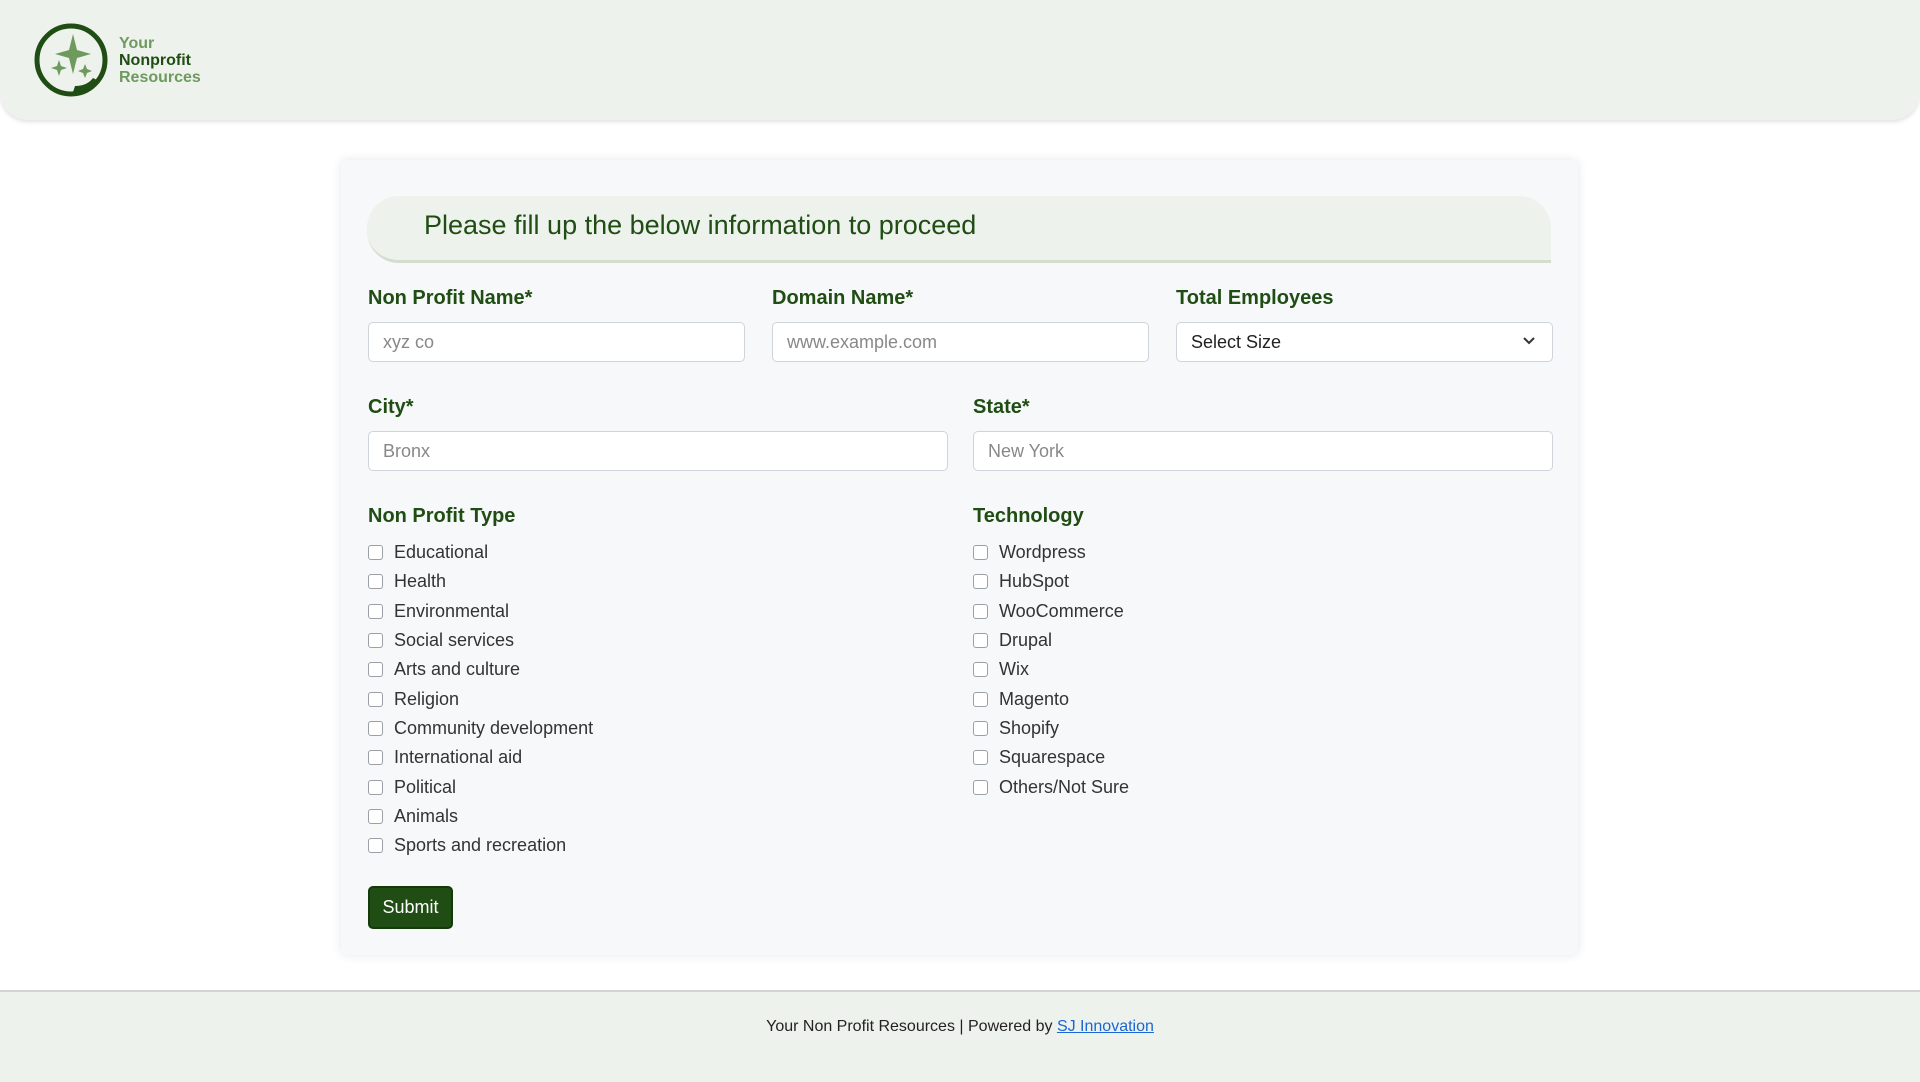 The width and height of the screenshot is (1920, 1082). I want to click on nonprofit-type-option-label: Health, so click(420, 581).